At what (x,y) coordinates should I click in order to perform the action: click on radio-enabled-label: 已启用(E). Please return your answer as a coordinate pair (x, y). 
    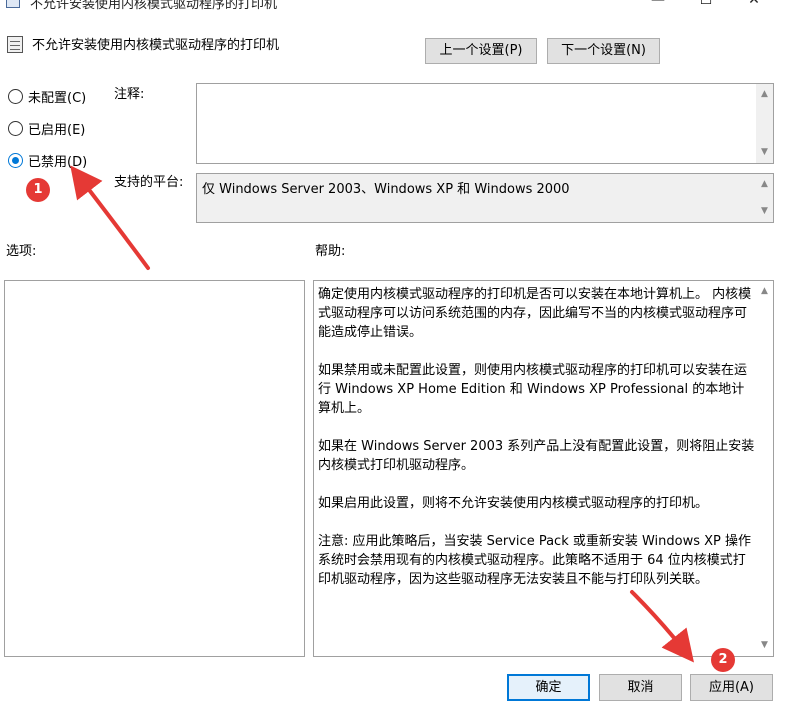
    Looking at the image, I should click on (57, 130).